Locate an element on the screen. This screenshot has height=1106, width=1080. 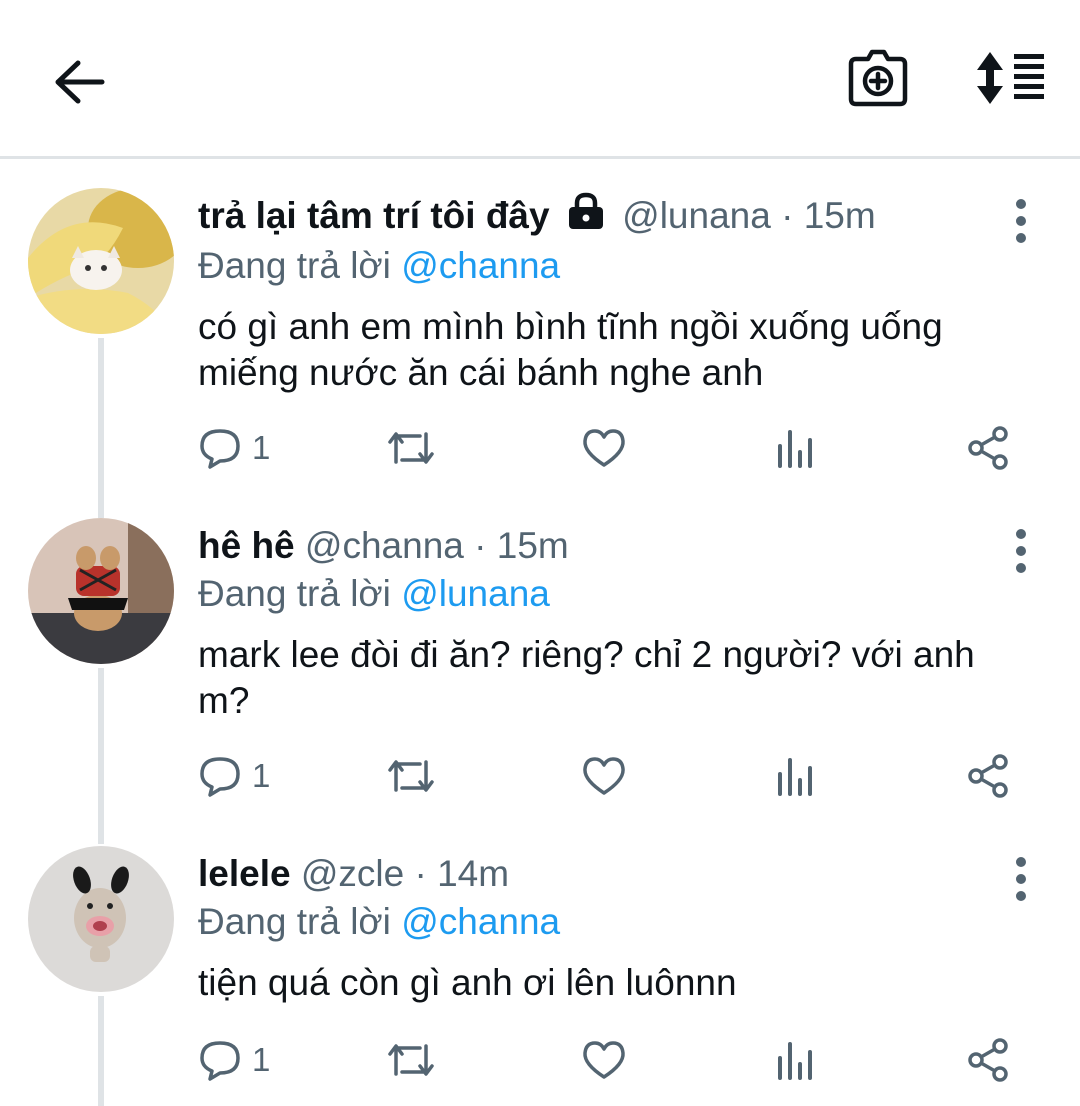
user-handle: @lunana is located at coordinates (696, 215).